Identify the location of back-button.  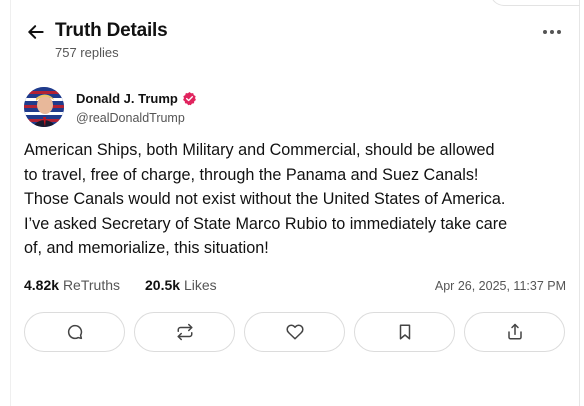
(36, 32).